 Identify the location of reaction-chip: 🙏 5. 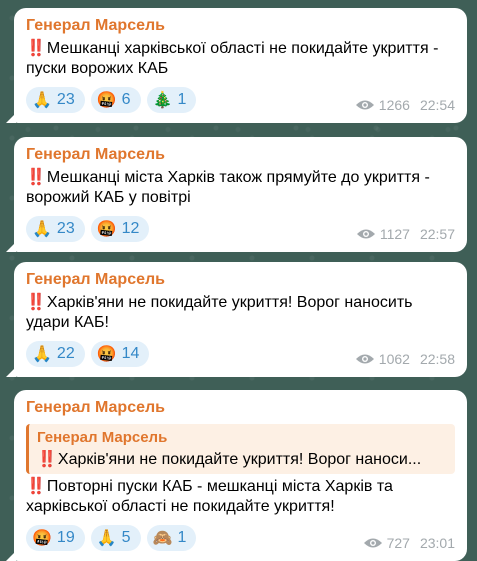
(115, 538).